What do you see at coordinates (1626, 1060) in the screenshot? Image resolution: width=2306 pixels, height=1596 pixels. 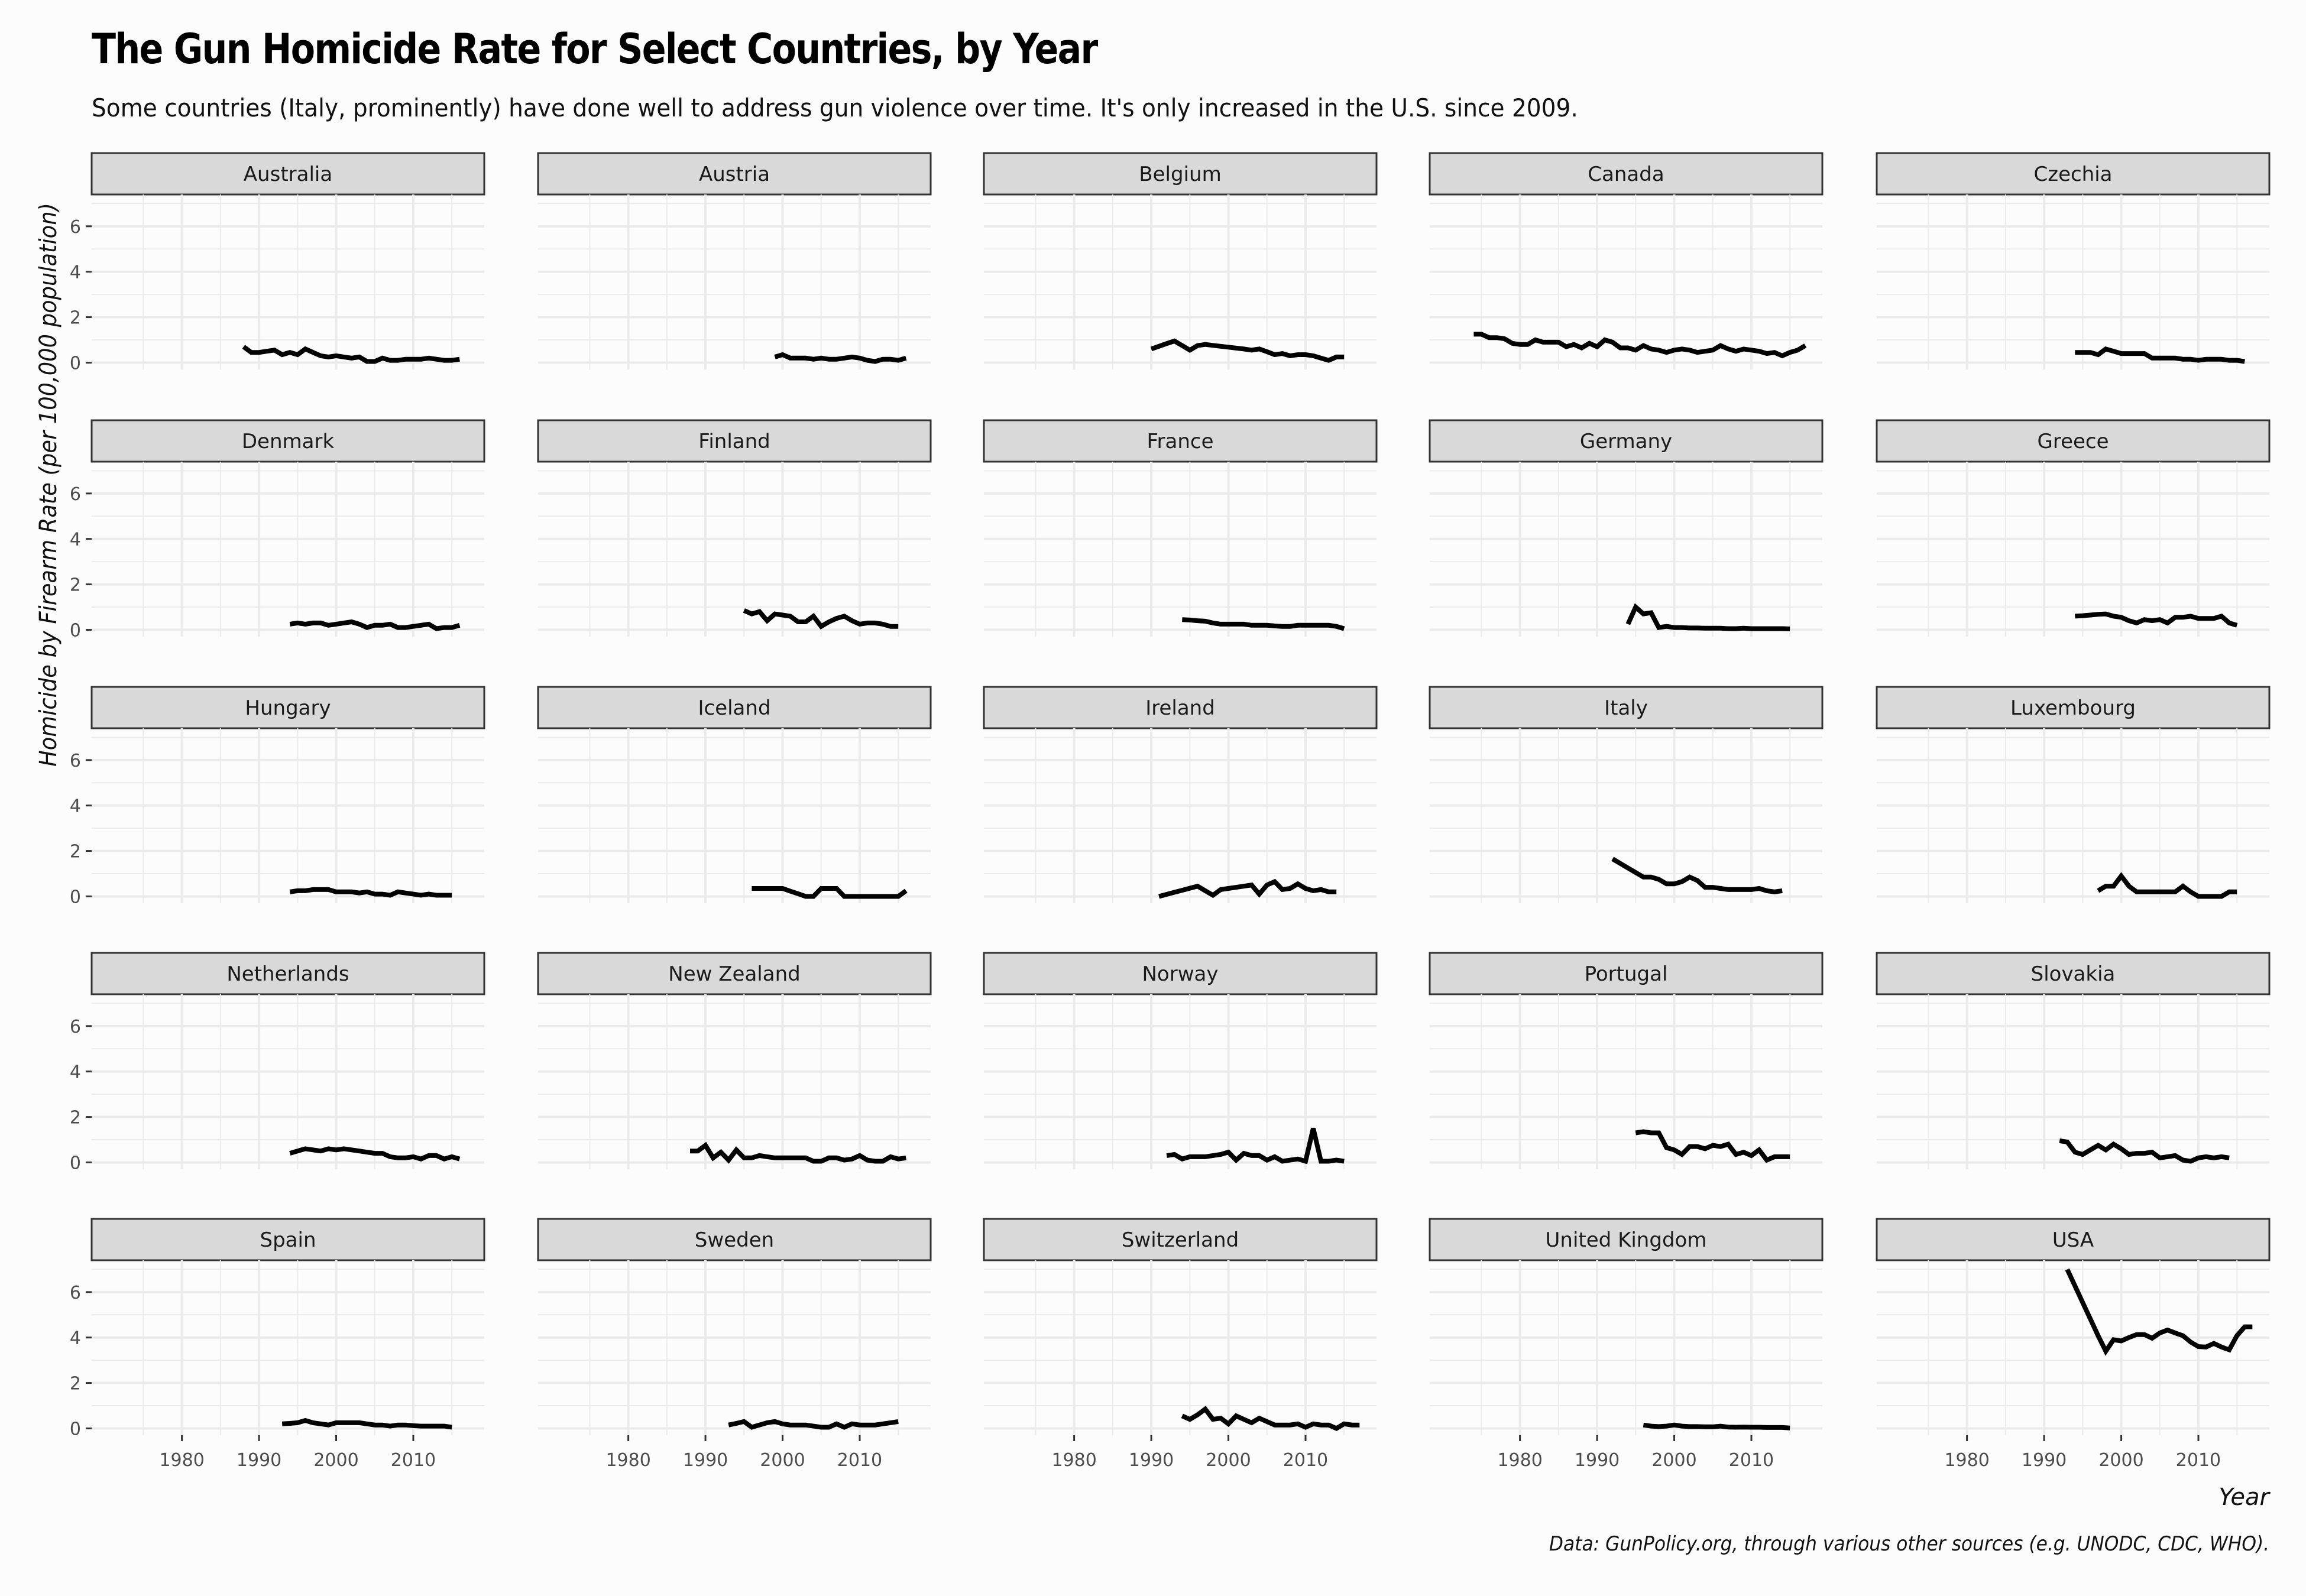 I see `facet-panel: Portugal` at bounding box center [1626, 1060].